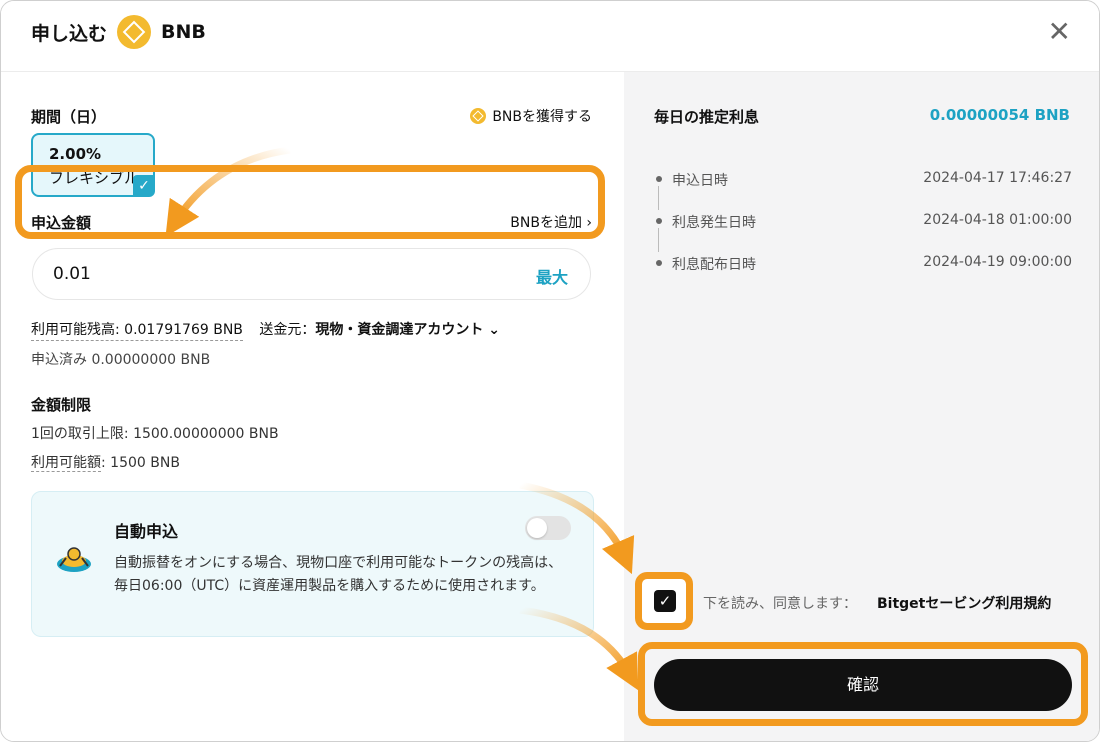 This screenshot has width=1100, height=742. What do you see at coordinates (183, 32) in the screenshot?
I see `coin-name: BNB` at bounding box center [183, 32].